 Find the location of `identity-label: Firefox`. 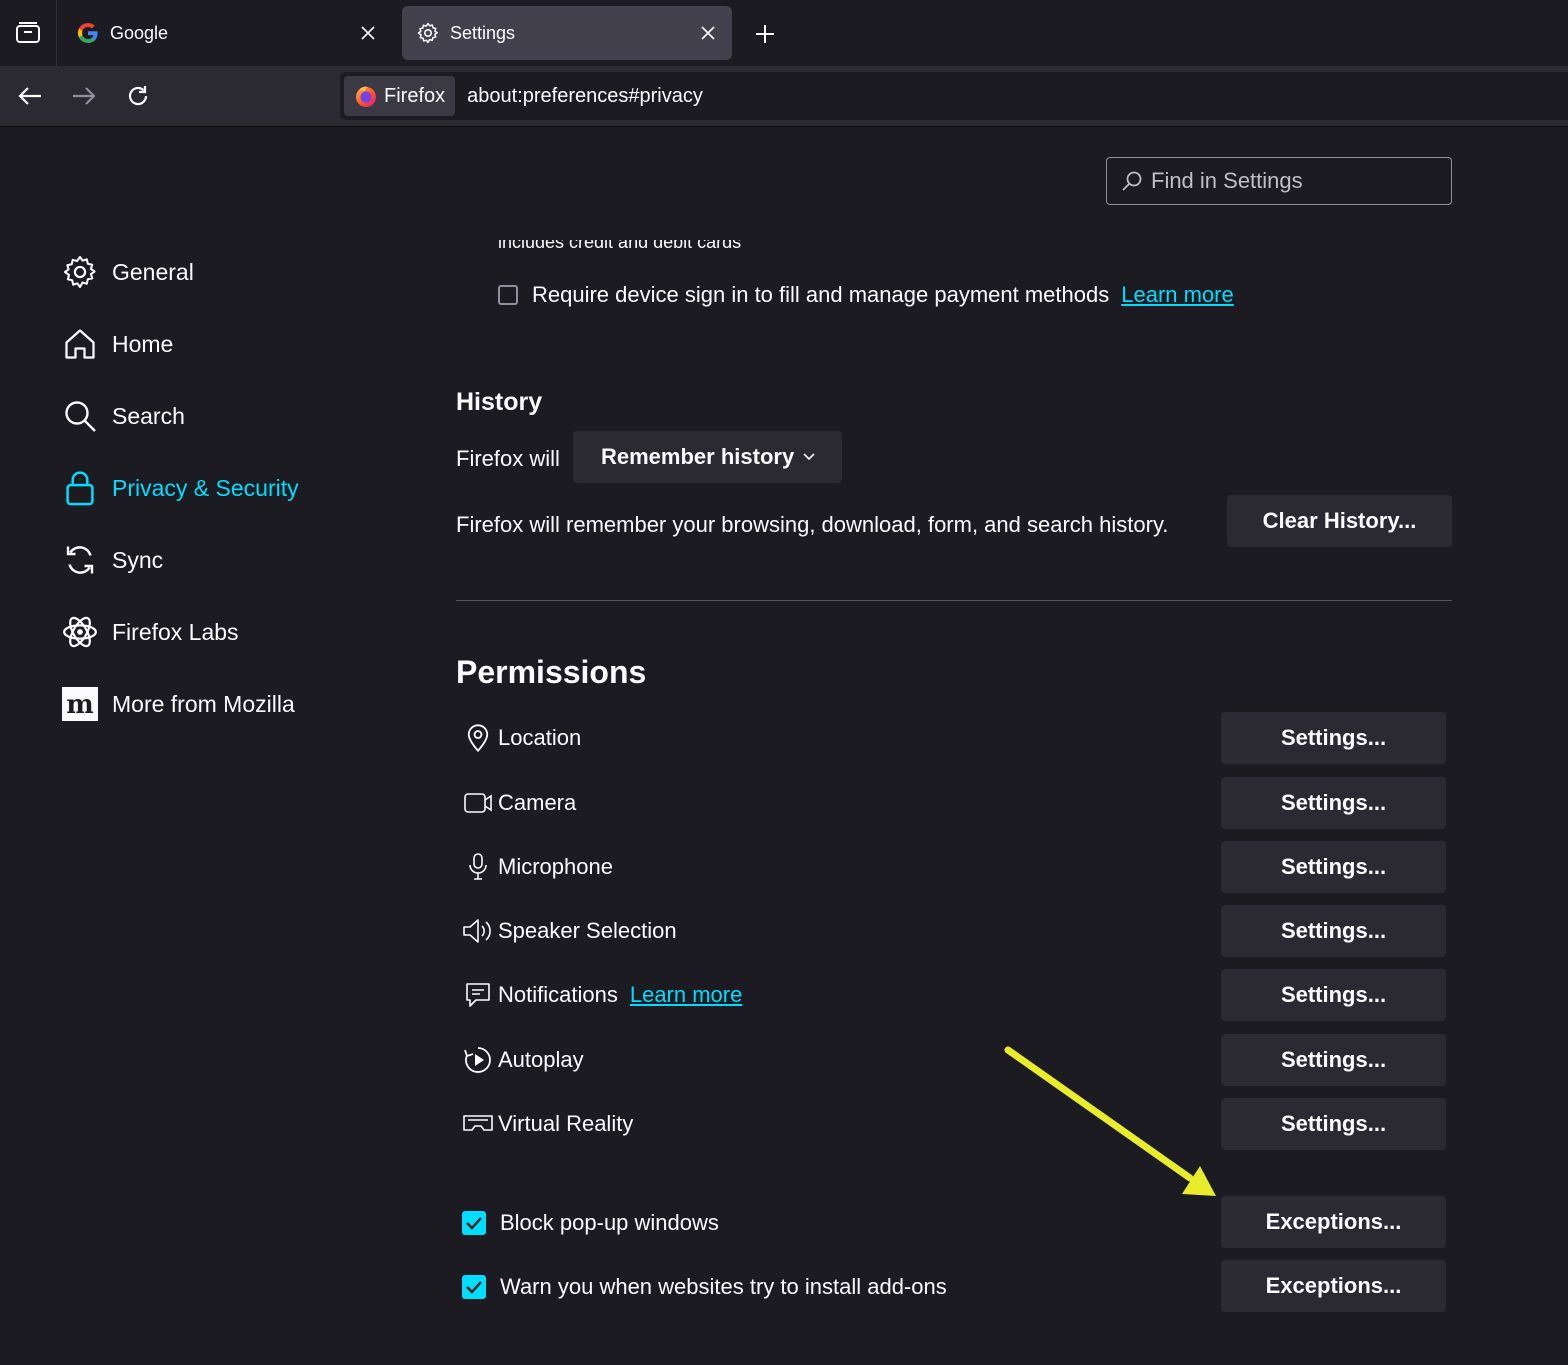

identity-label: Firefox is located at coordinates (415, 95).